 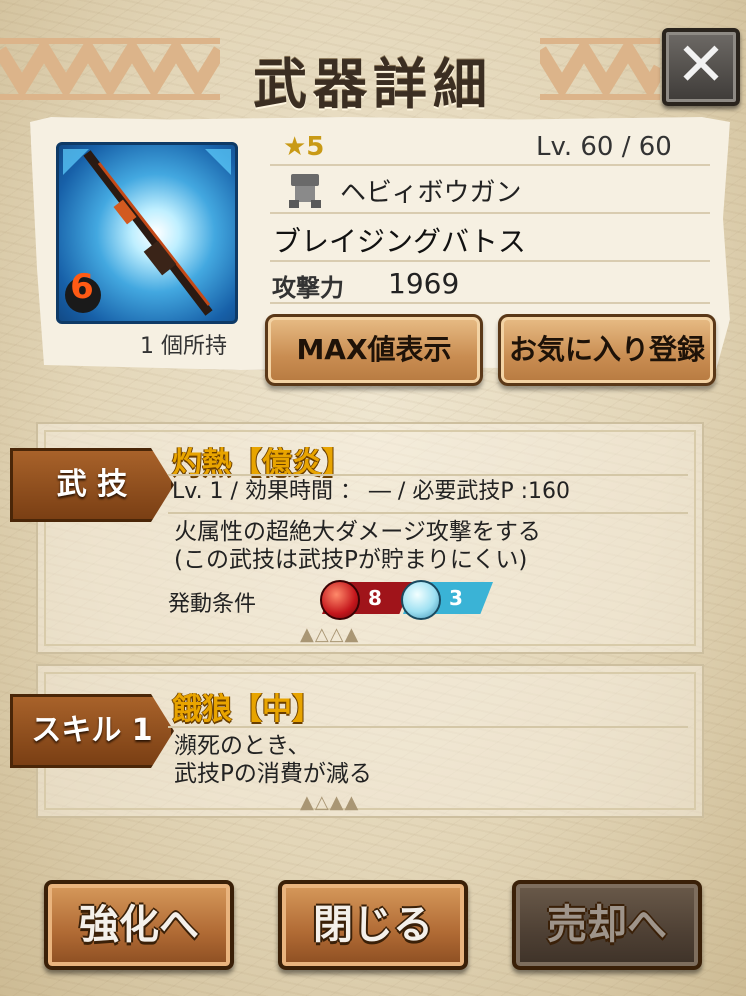 What do you see at coordinates (92, 485) in the screenshot?
I see `skill-arts-tab: 武 技` at bounding box center [92, 485].